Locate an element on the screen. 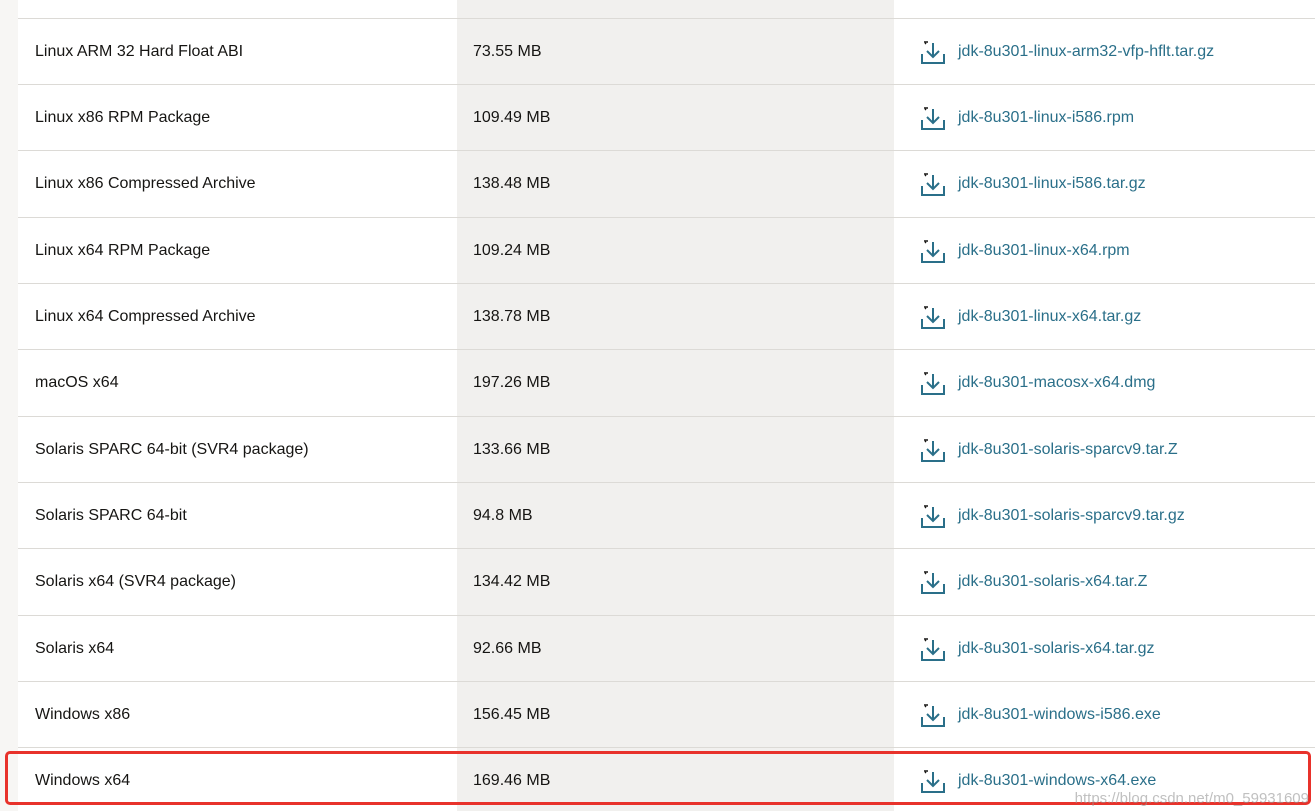  left-gutter is located at coordinates (9, 405).